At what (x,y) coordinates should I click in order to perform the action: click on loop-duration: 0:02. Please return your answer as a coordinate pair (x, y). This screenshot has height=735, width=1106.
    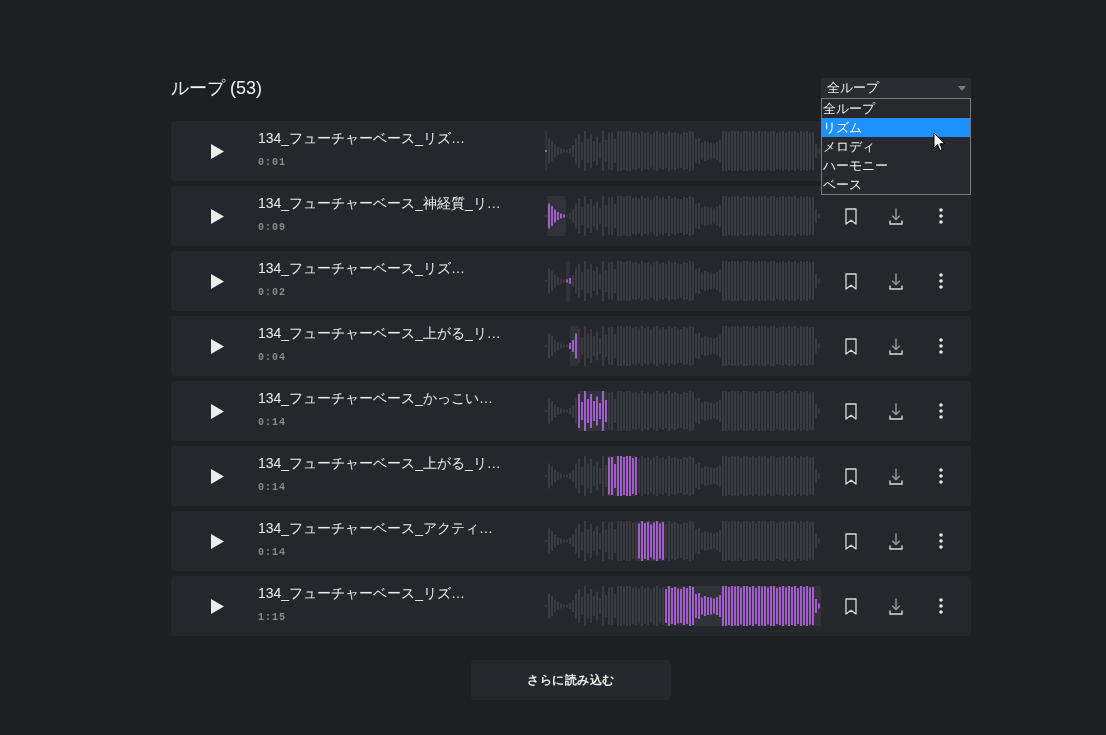
    Looking at the image, I should click on (272, 293).